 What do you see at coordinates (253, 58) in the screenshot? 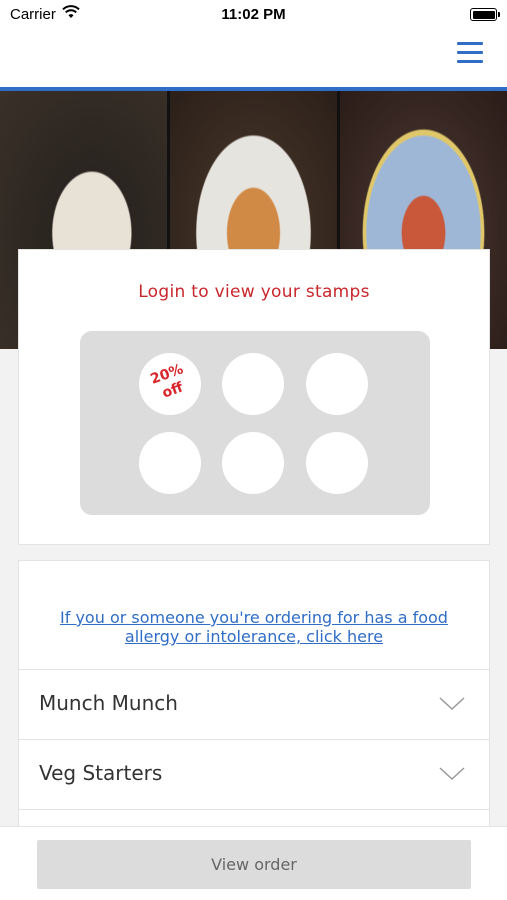
I see `app-header` at bounding box center [253, 58].